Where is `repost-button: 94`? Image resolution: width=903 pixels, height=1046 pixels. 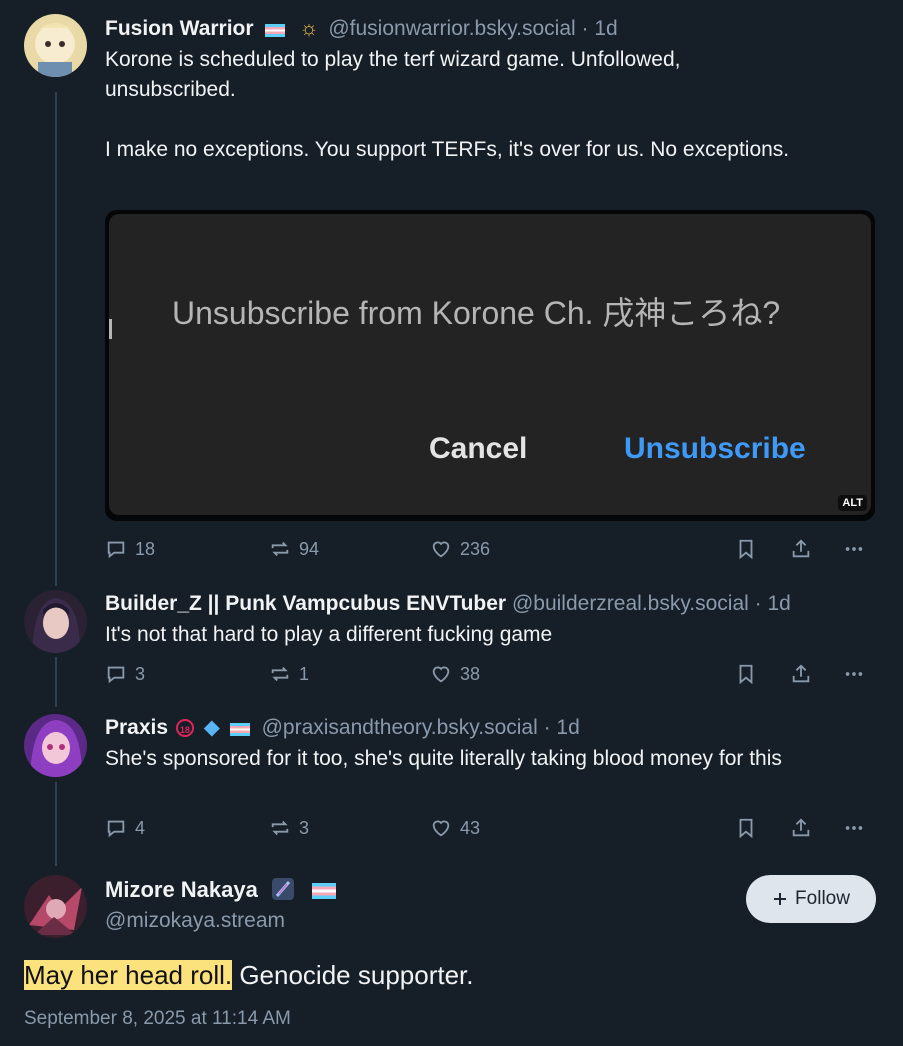 repost-button: 94 is located at coordinates (294, 549).